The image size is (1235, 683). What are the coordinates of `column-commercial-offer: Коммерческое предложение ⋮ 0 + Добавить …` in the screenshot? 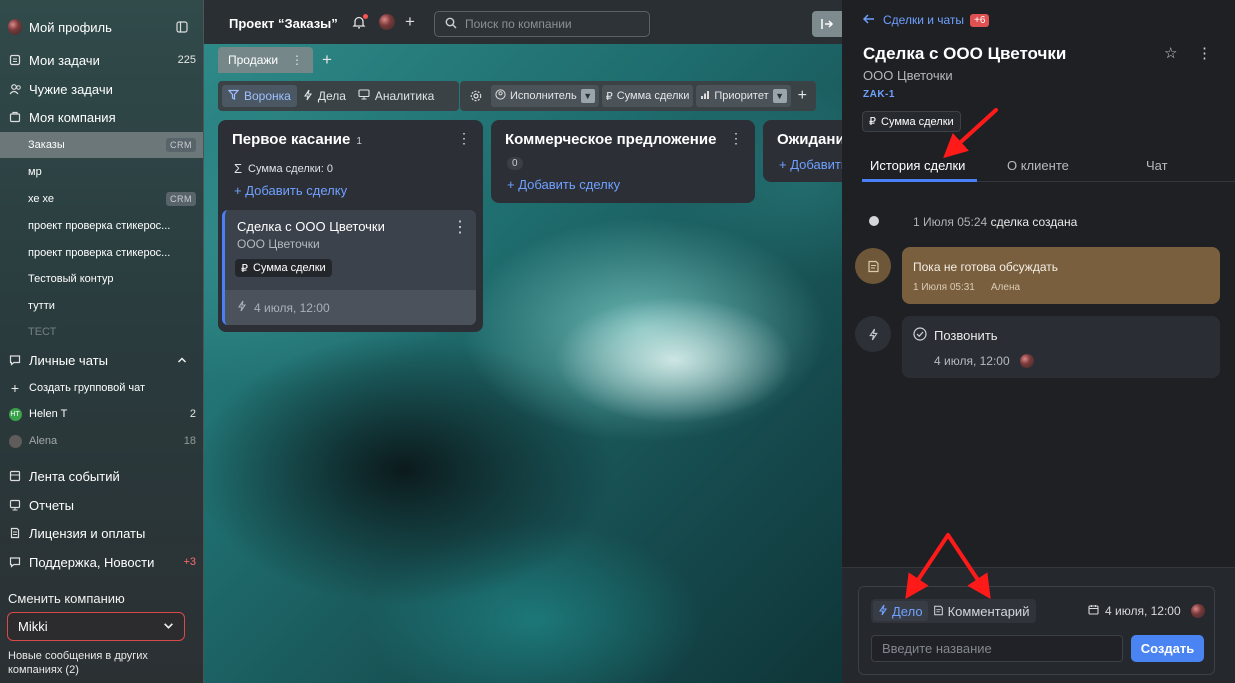 It's located at (623, 161).